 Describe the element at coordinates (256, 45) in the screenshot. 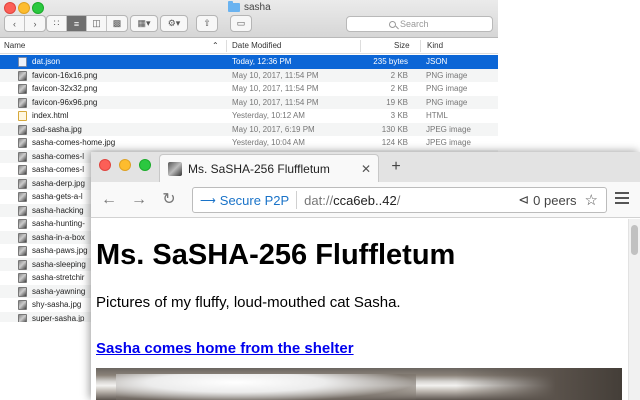

I see `column-date-modified: Date Modified` at that location.